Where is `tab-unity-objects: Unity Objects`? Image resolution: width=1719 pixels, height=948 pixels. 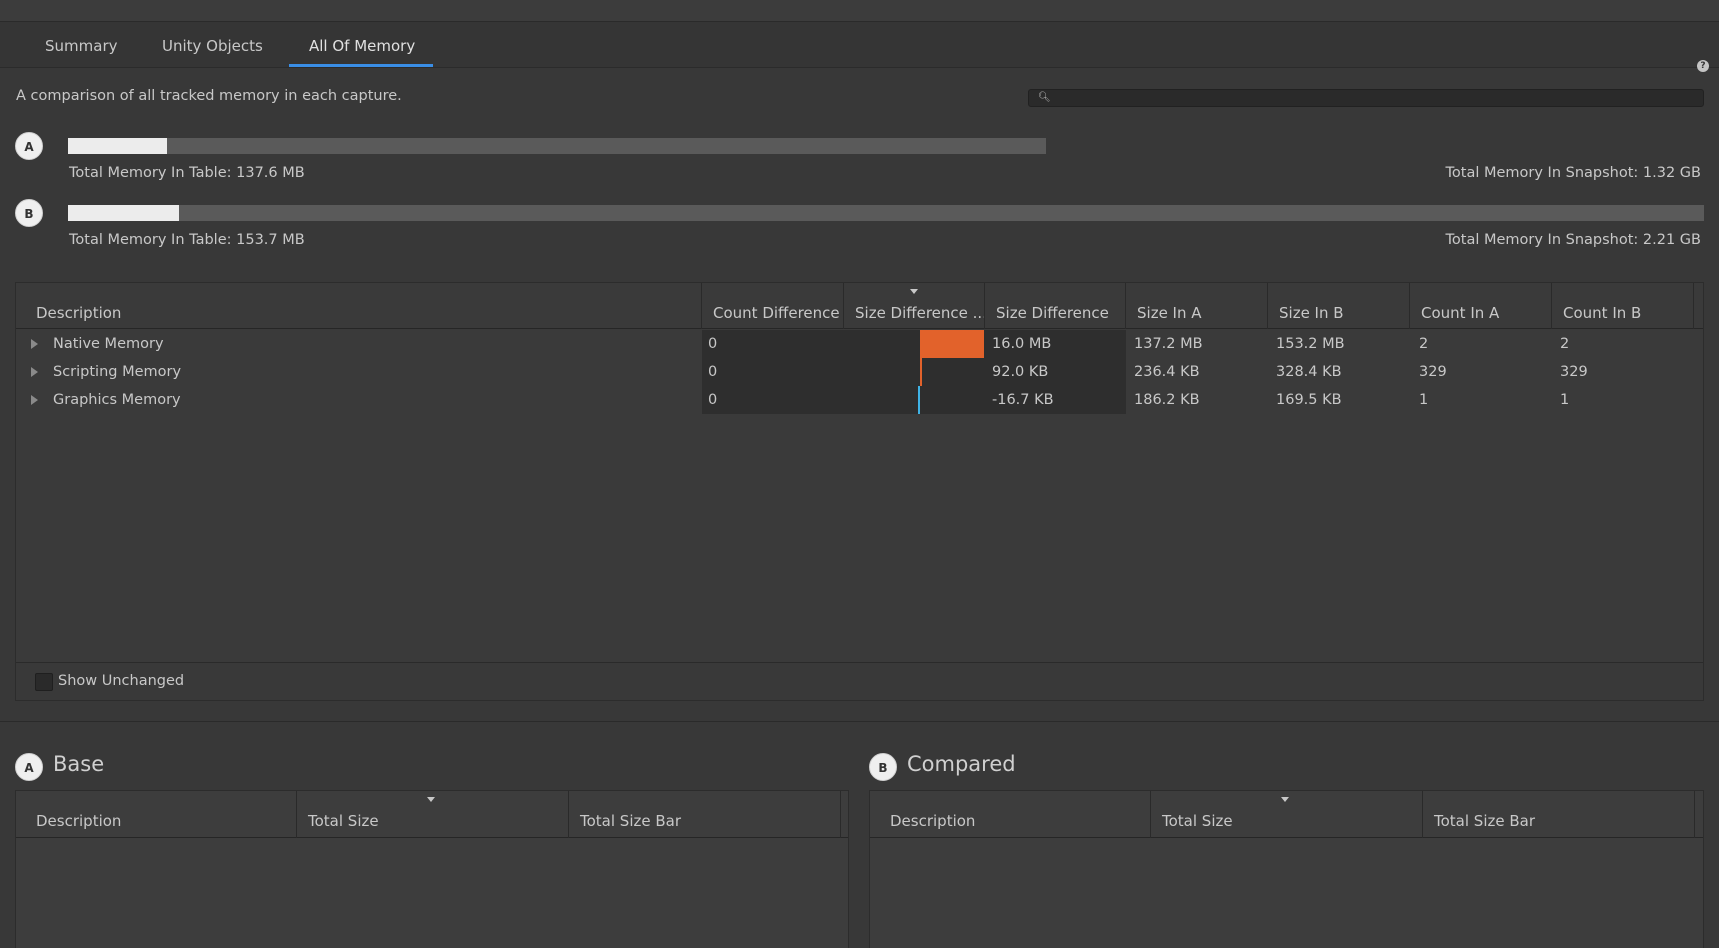
tab-unity-objects: Unity Objects is located at coordinates (212, 45).